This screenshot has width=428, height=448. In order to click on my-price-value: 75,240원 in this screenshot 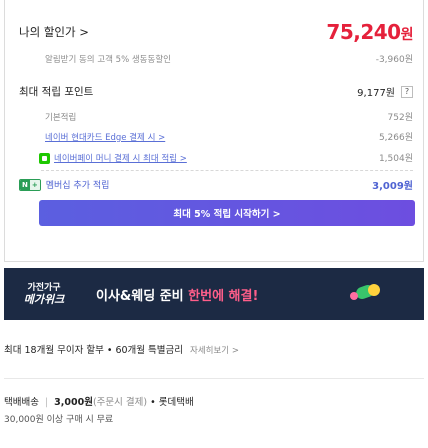, I will do `click(369, 32)`.